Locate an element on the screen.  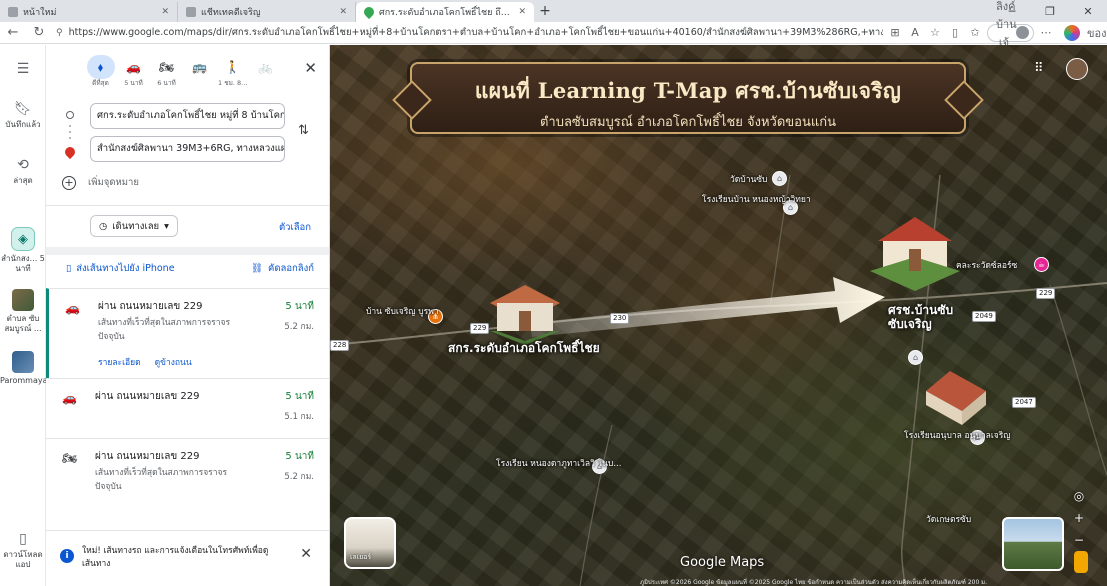
destination-map-label: ศรช.บ้านซับ ซับเจริญ is located at coordinates (928, 317).